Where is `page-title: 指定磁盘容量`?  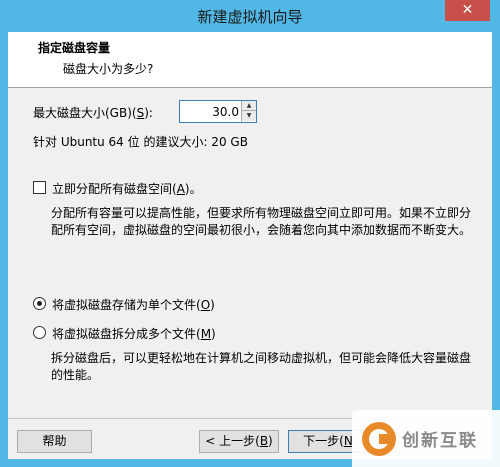 page-title: 指定磁盘容量 is located at coordinates (74, 48).